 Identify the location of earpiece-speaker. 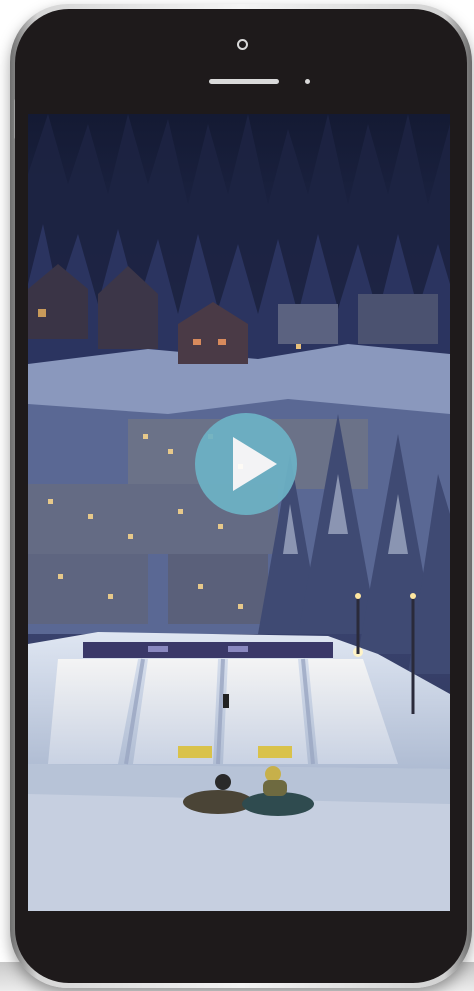
(244, 81).